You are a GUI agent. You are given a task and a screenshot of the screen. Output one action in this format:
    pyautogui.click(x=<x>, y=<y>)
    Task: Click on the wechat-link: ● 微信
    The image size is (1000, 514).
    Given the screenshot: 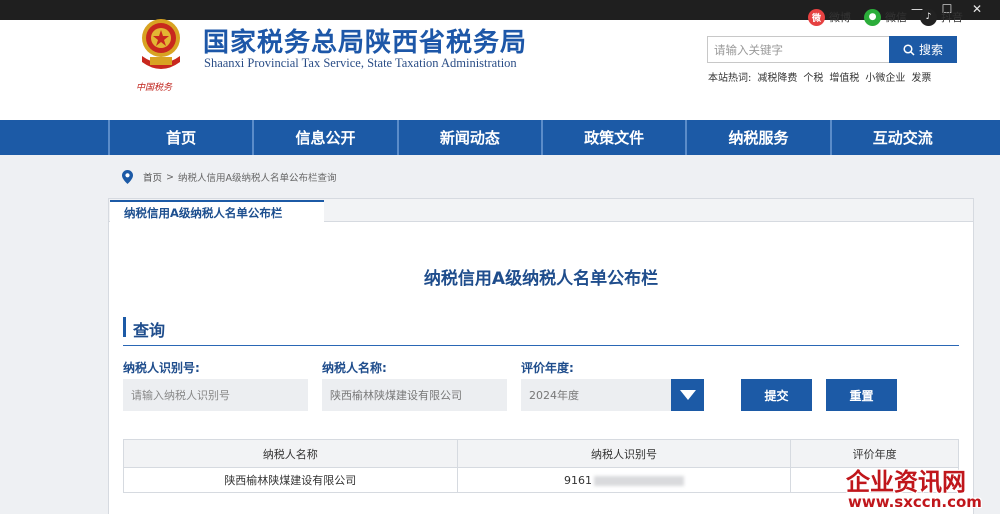 What is the action you would take?
    pyautogui.click(x=885, y=17)
    